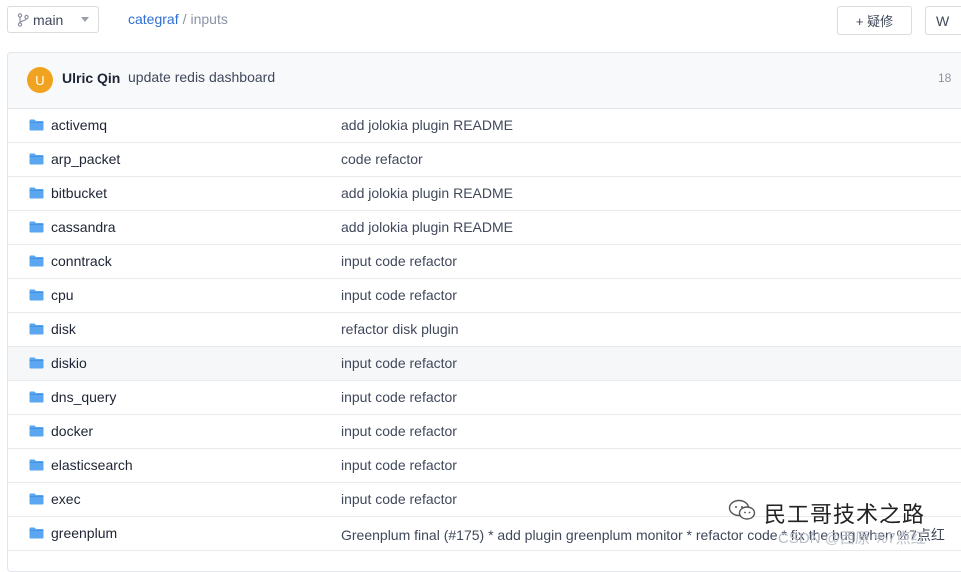 The image size is (961, 572). I want to click on file-name-link: arp_packet, so click(85, 159).